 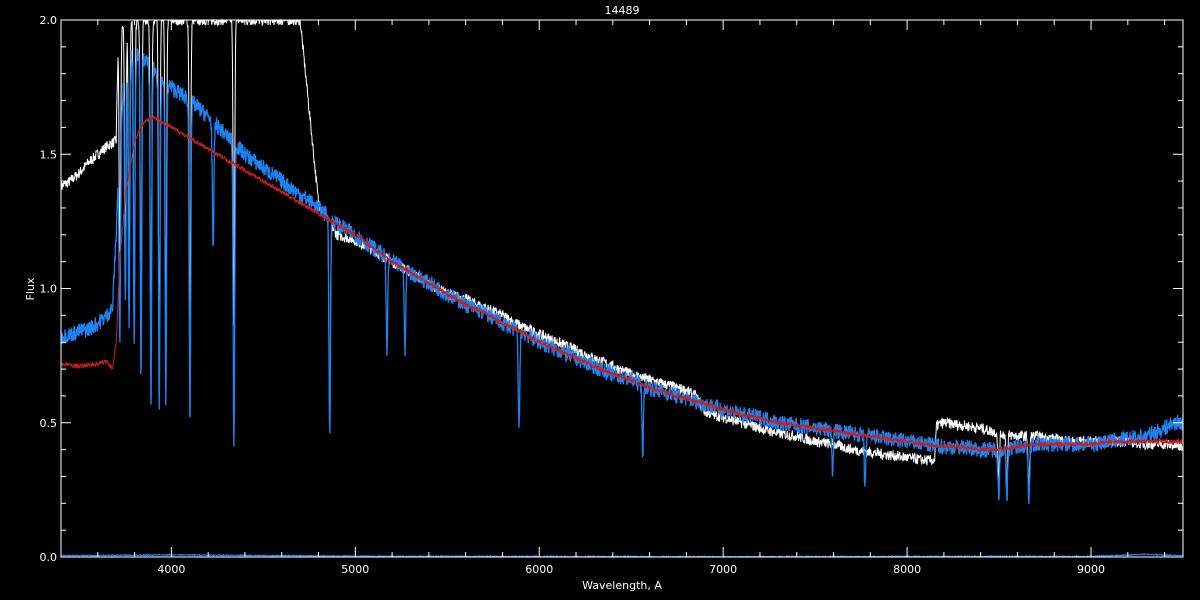 What do you see at coordinates (622, 585) in the screenshot?
I see `x-axis-label: Wavelength, A` at bounding box center [622, 585].